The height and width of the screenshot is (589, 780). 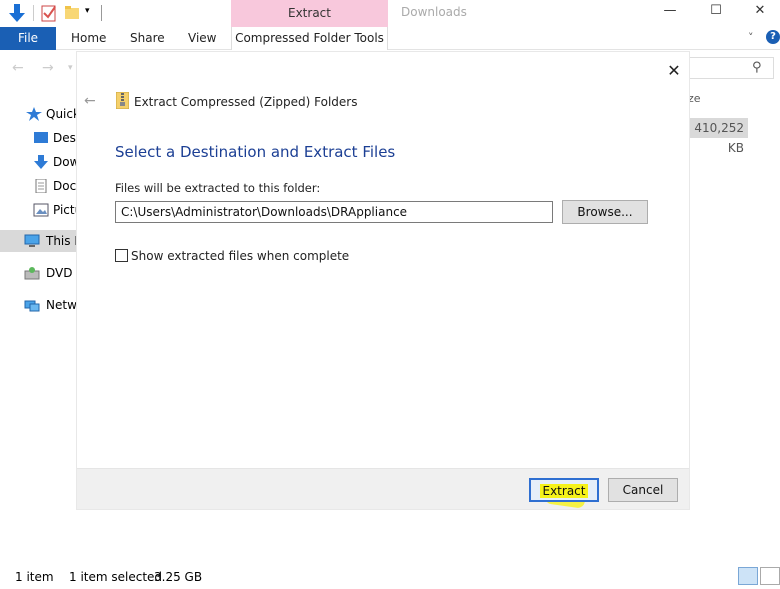 What do you see at coordinates (240, 256) in the screenshot?
I see `show-files-label: Show extracted files when complete` at bounding box center [240, 256].